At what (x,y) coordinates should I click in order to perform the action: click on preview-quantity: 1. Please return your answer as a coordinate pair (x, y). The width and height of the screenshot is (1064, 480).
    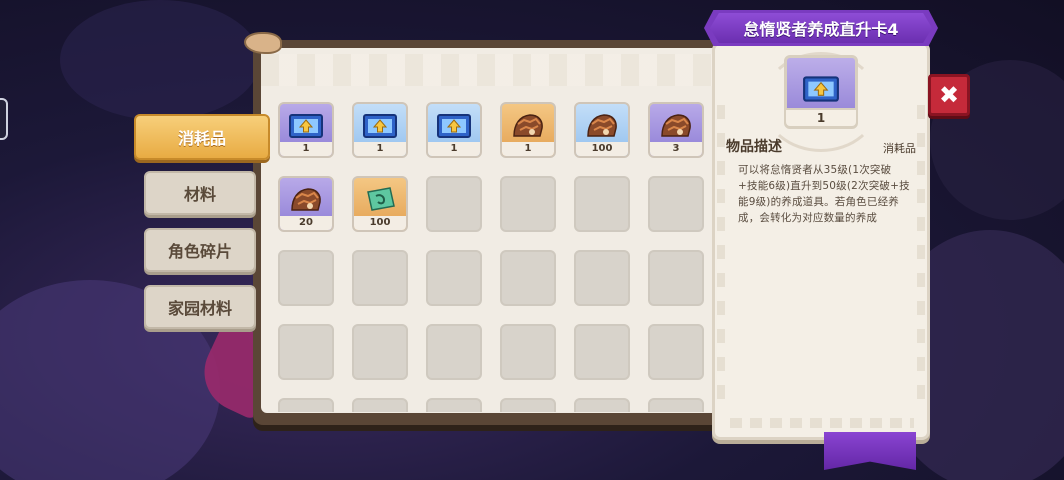
    Looking at the image, I should click on (821, 118).